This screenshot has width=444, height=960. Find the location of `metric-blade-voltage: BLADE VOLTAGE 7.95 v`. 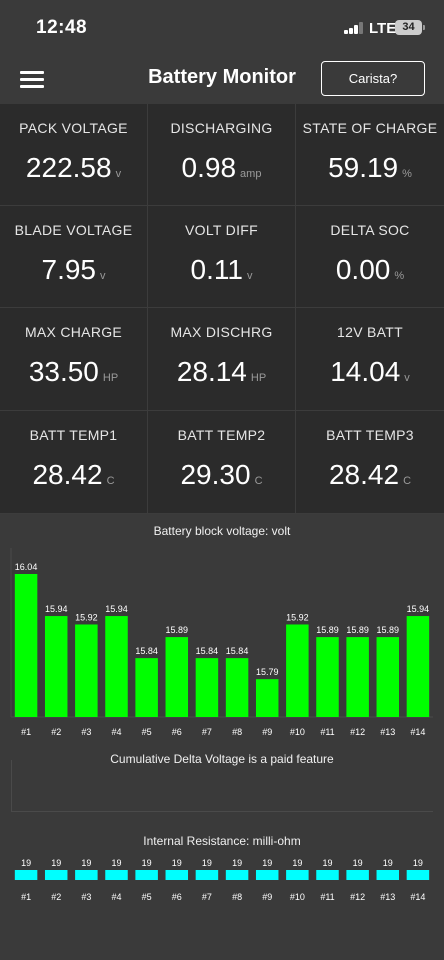

metric-blade-voltage: BLADE VOLTAGE 7.95 v is located at coordinates (74, 257).